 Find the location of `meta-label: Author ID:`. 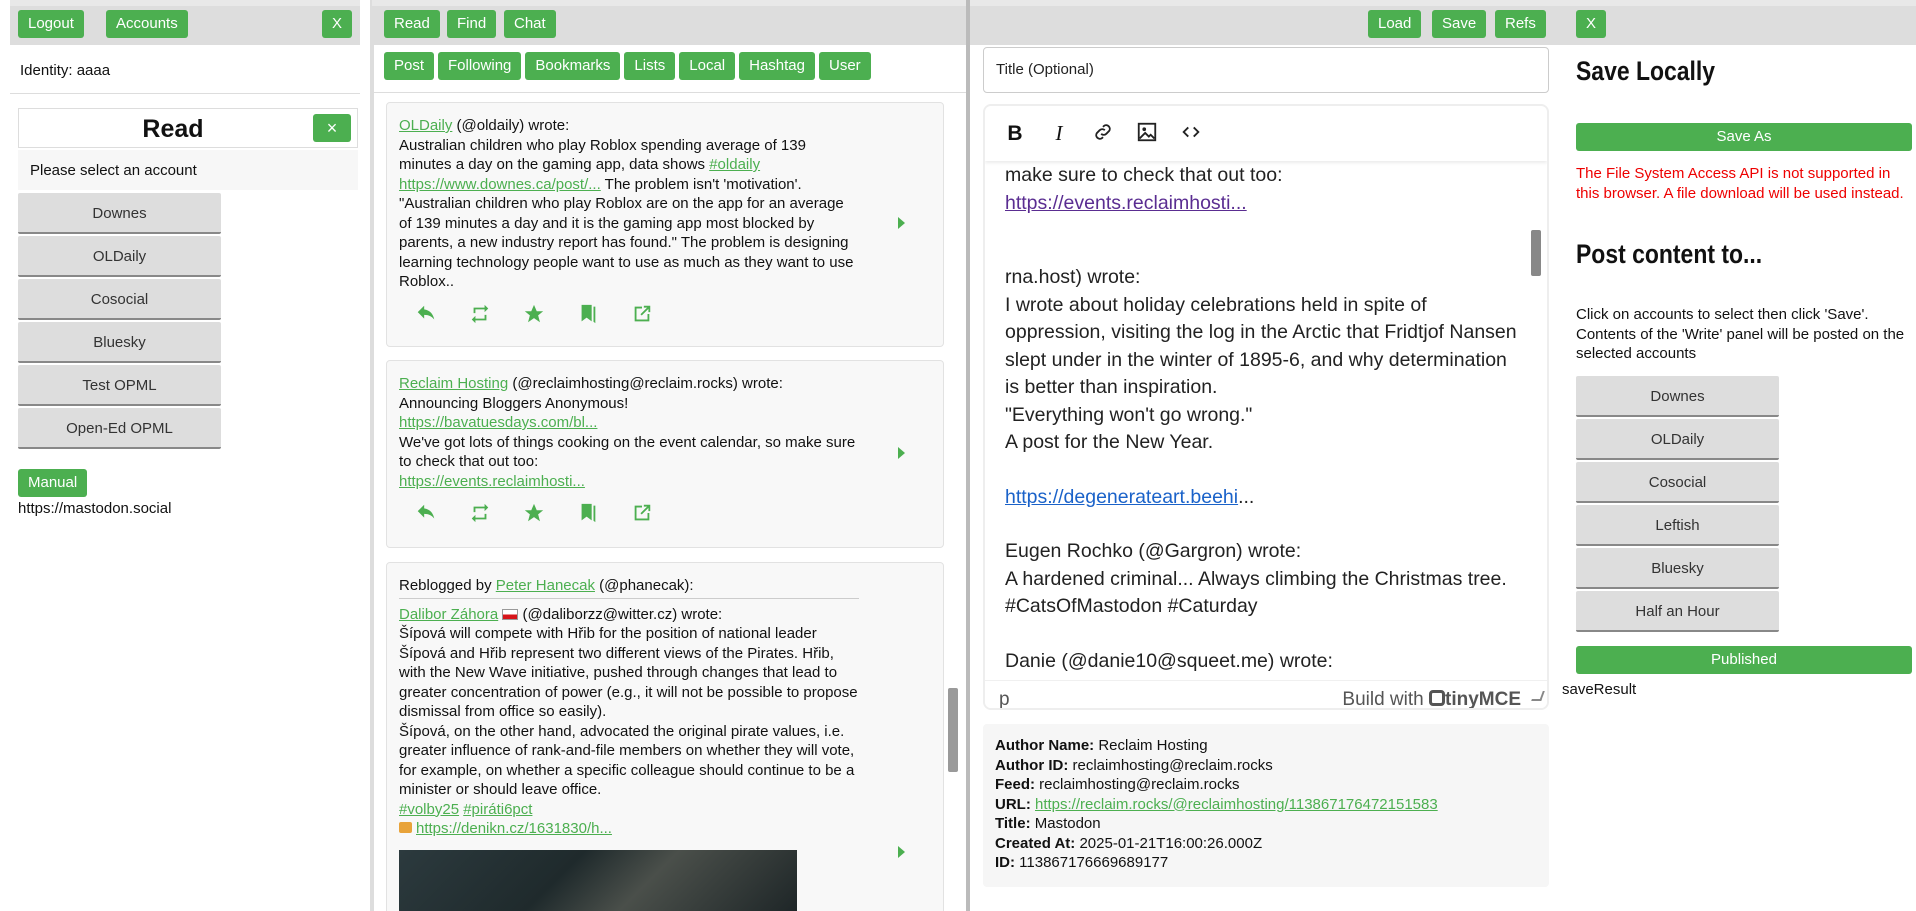

meta-label: Author ID: is located at coordinates (1032, 765).